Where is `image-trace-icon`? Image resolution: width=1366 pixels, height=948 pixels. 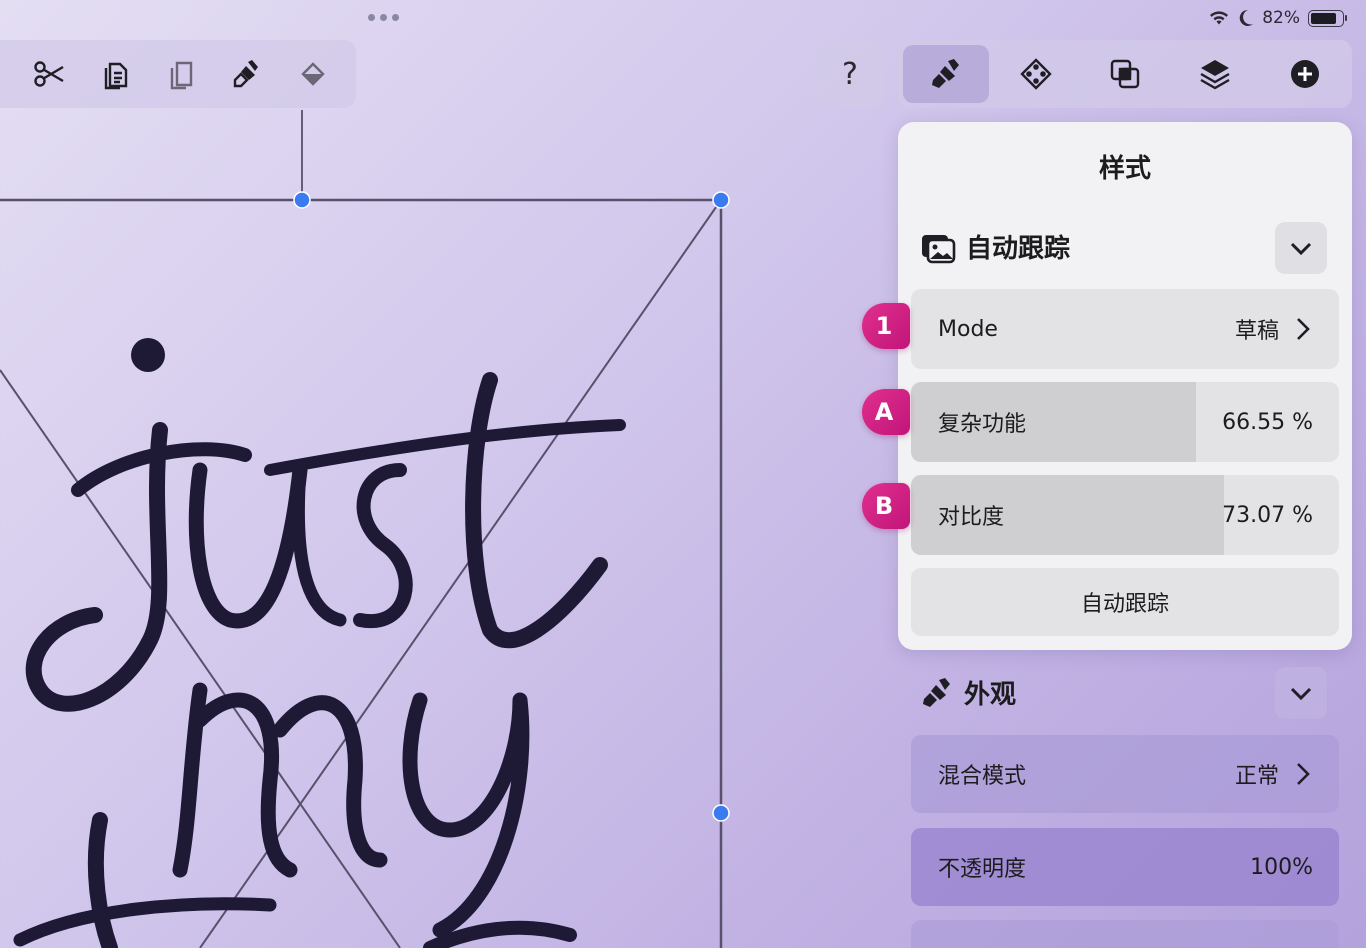
image-trace-icon is located at coordinates (939, 248).